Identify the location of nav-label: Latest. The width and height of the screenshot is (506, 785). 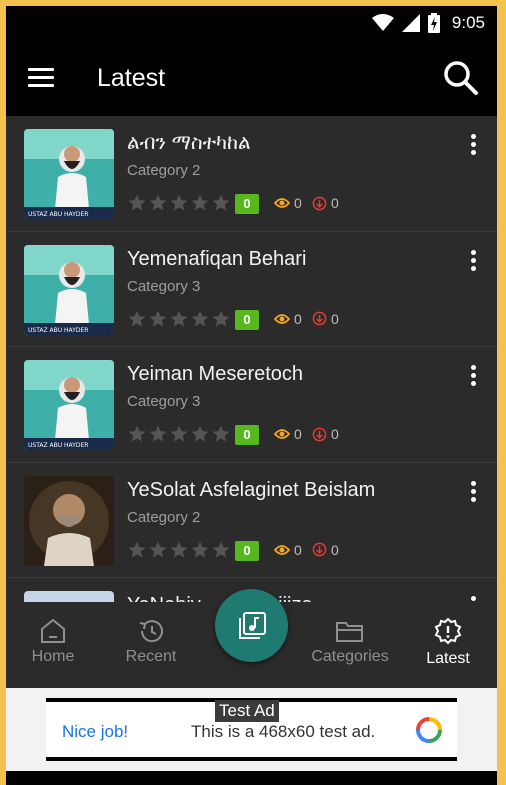
(448, 658).